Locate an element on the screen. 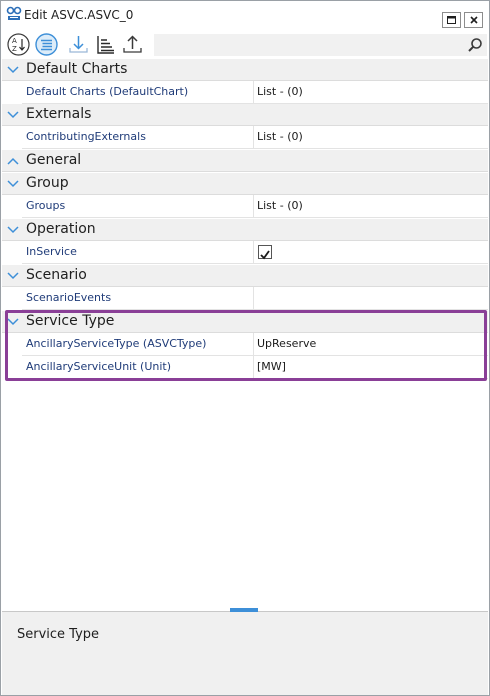  category-label: Group is located at coordinates (47, 183).